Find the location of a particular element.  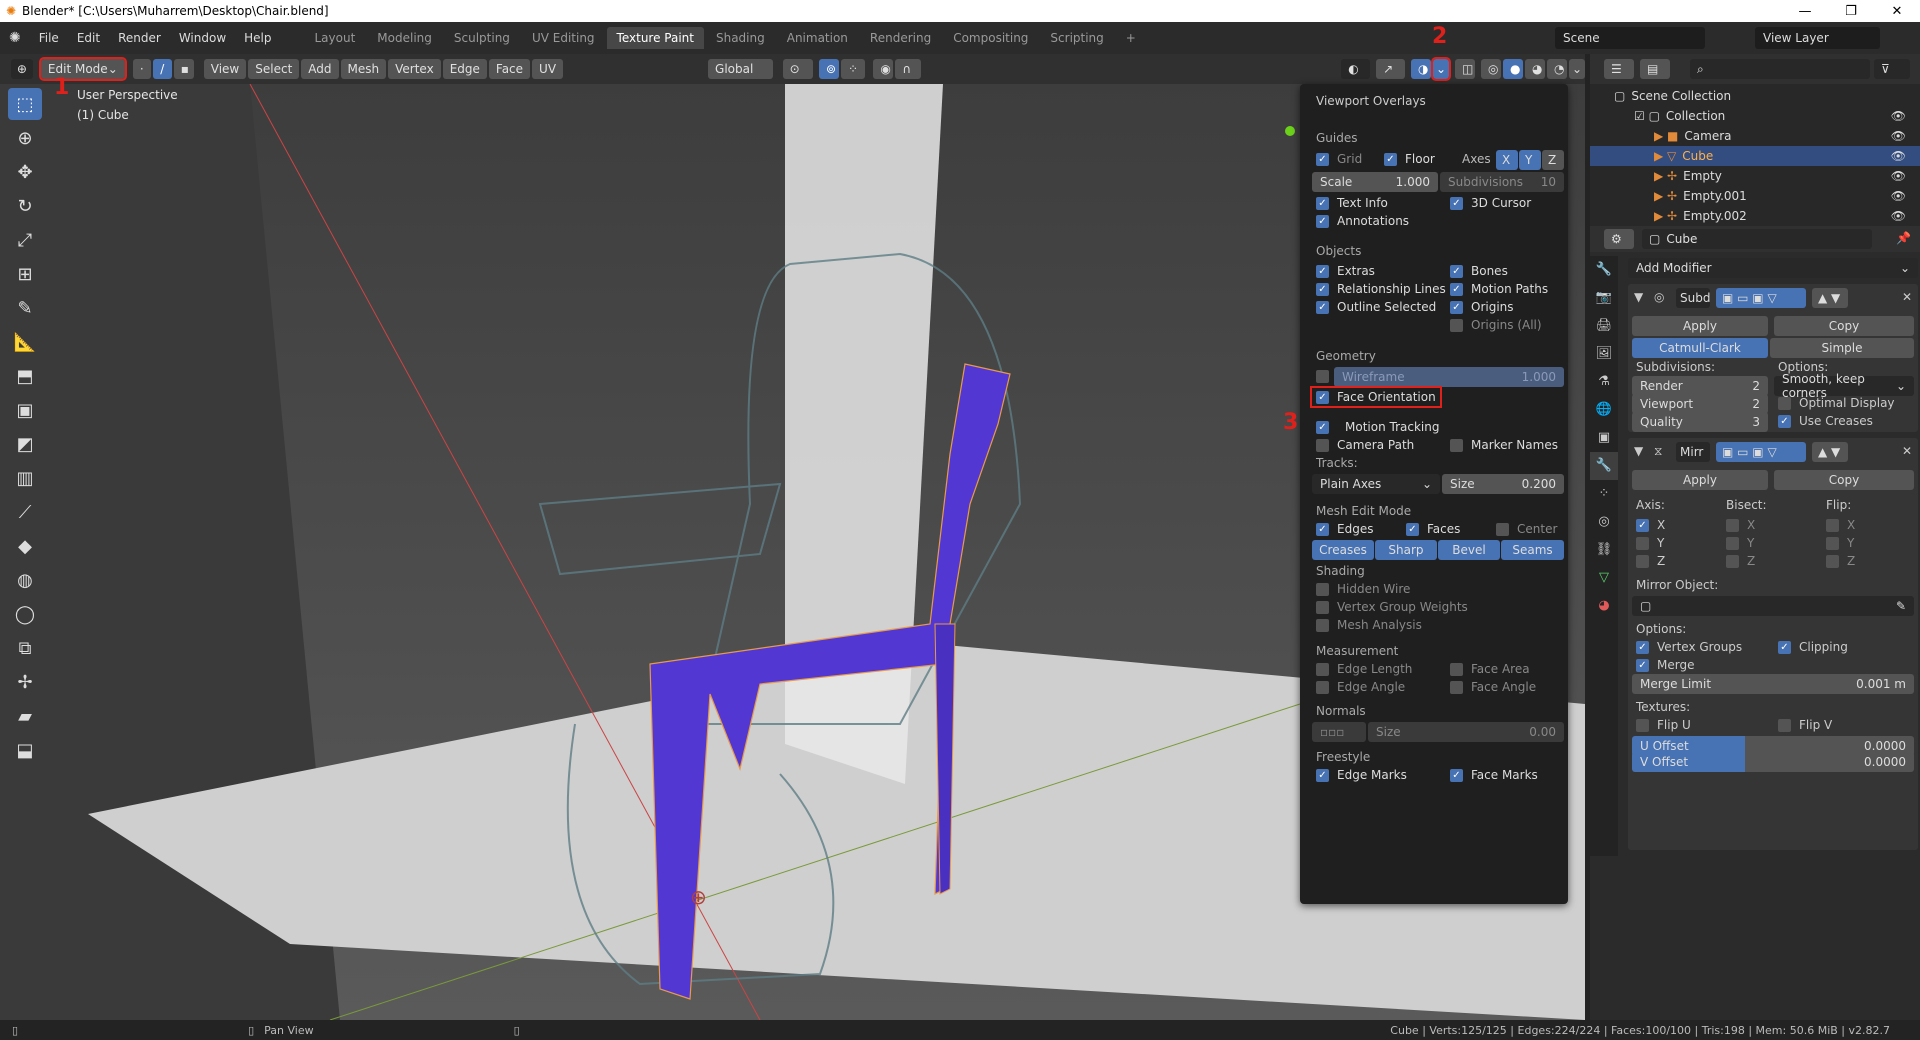

motion-paths-checkbox: ✓ Motion Paths is located at coordinates (1499, 289).